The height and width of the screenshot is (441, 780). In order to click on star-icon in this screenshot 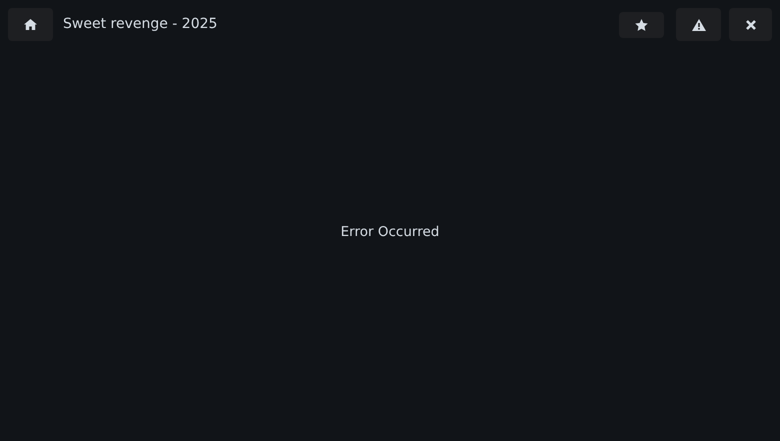, I will do `click(641, 25)`.